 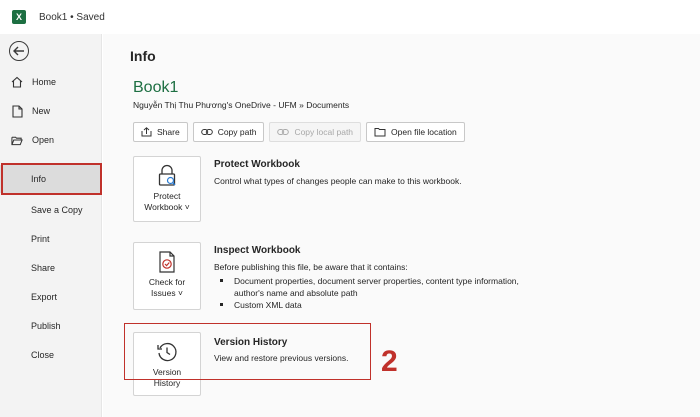 I want to click on sidebar-item-publish: Publish, so click(x=51, y=326).